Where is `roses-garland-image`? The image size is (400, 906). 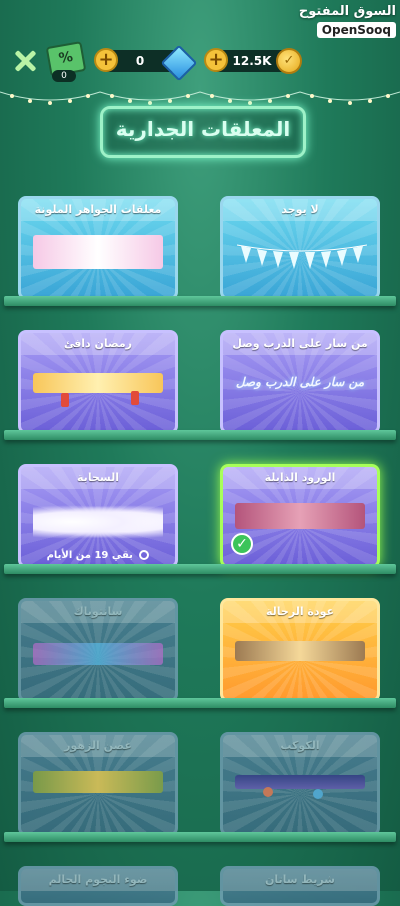
roses-garland-image is located at coordinates (300, 516).